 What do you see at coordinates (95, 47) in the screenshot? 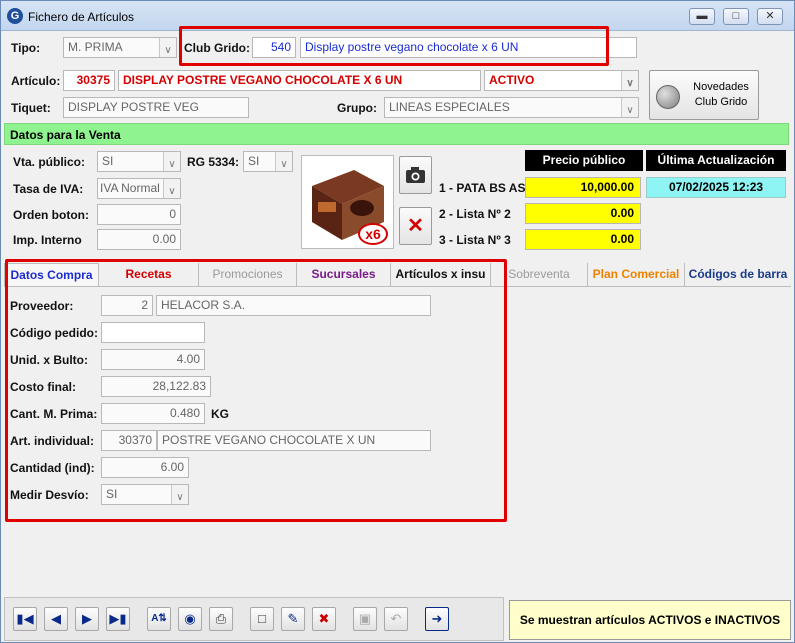
I see `tipo-value: M. PRIMA` at bounding box center [95, 47].